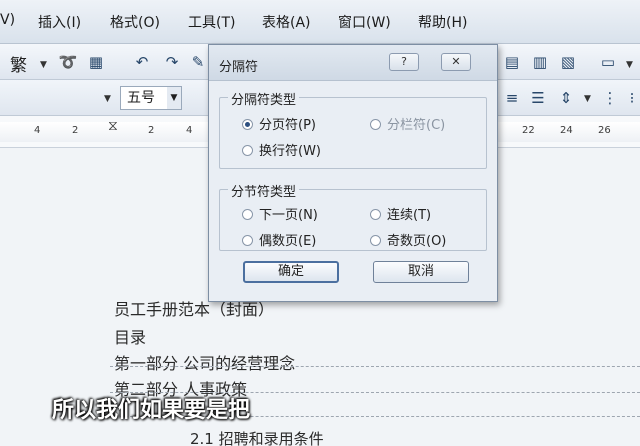 Image resolution: width=640 pixels, height=446 pixels. What do you see at coordinates (239, 67) in the screenshot?
I see `dialog-title: 分隔符` at bounding box center [239, 67].